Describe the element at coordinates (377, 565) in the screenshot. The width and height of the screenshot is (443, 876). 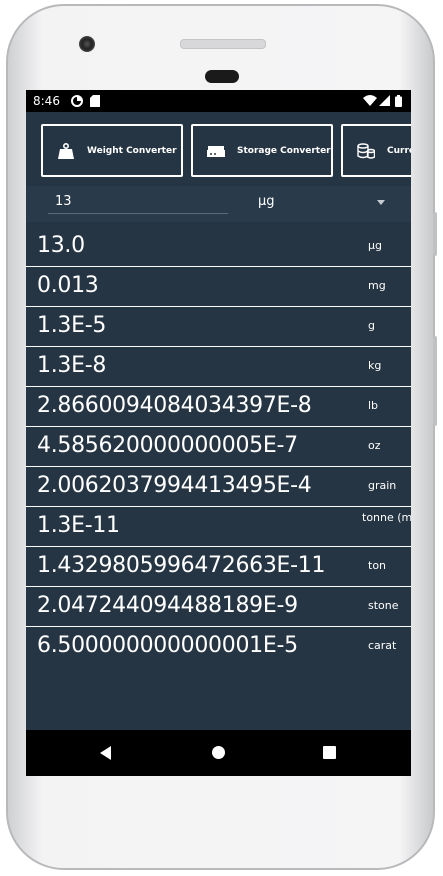
I see `result-unit: ton` at that location.